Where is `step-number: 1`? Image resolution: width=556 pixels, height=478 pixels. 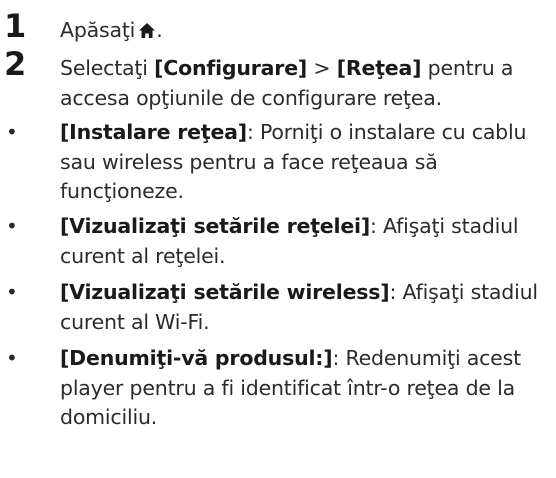
step-number: 1 is located at coordinates (15, 26).